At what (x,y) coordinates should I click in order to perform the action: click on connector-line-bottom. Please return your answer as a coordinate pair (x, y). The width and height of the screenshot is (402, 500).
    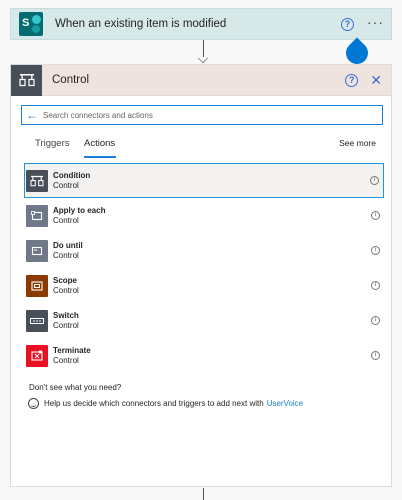
    Looking at the image, I should click on (203, 494).